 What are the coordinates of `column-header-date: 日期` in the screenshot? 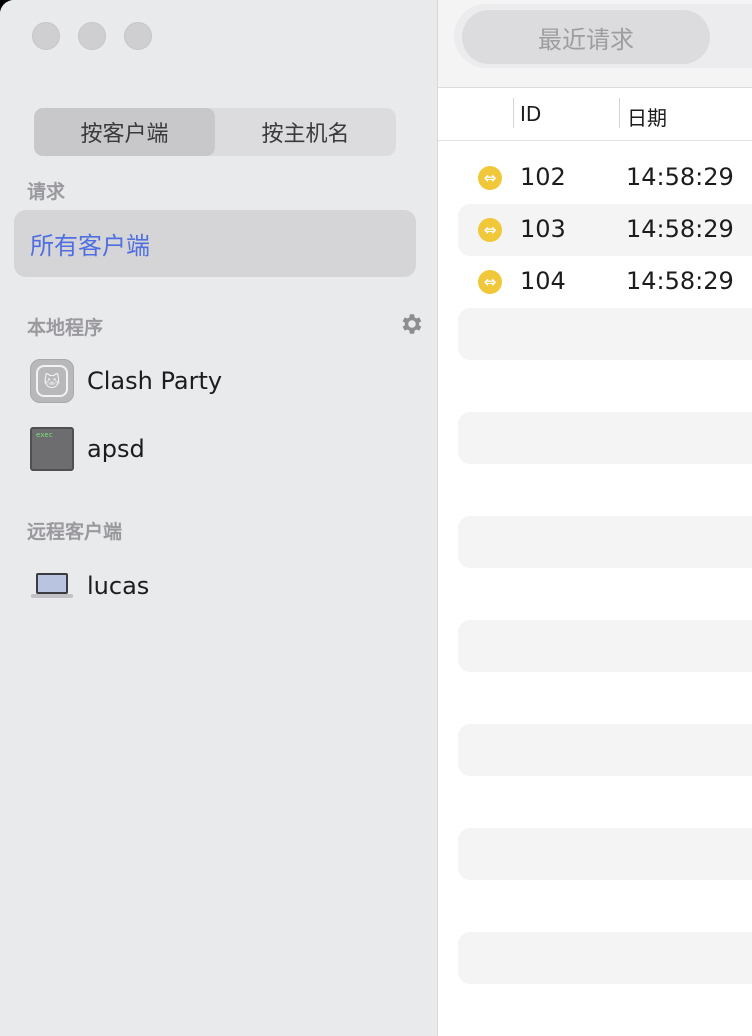 It's located at (647, 116).